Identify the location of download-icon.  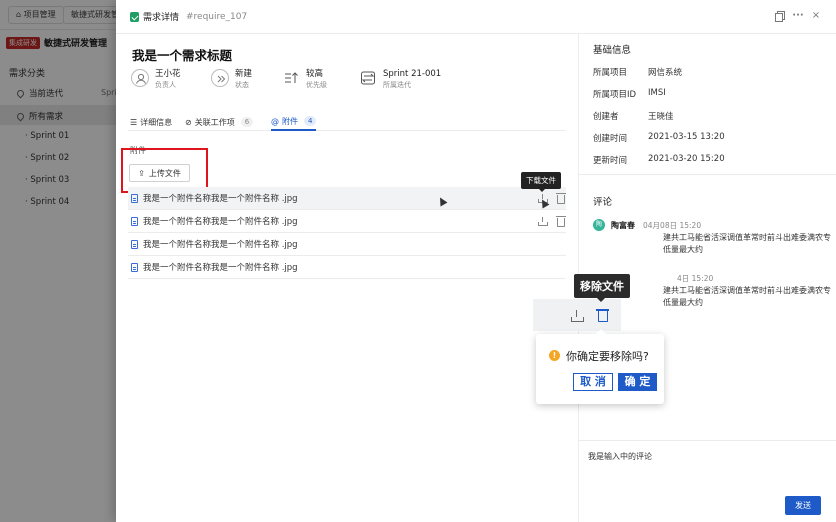
(543, 221).